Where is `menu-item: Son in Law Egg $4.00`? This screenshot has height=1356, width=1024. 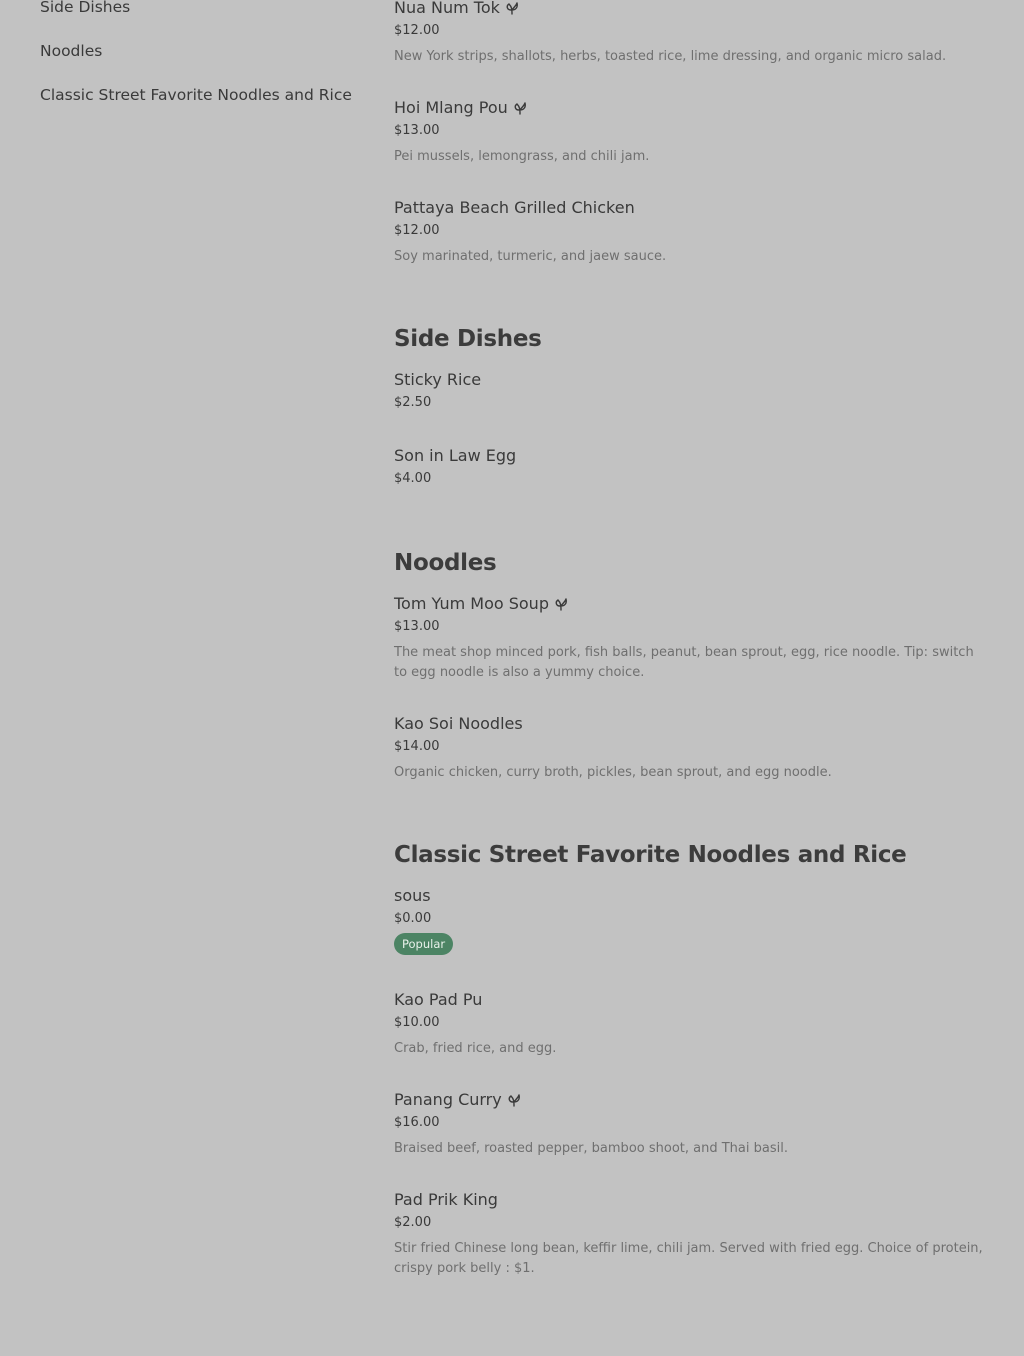
menu-item: Son in Law Egg $4.00 is located at coordinates (689, 466).